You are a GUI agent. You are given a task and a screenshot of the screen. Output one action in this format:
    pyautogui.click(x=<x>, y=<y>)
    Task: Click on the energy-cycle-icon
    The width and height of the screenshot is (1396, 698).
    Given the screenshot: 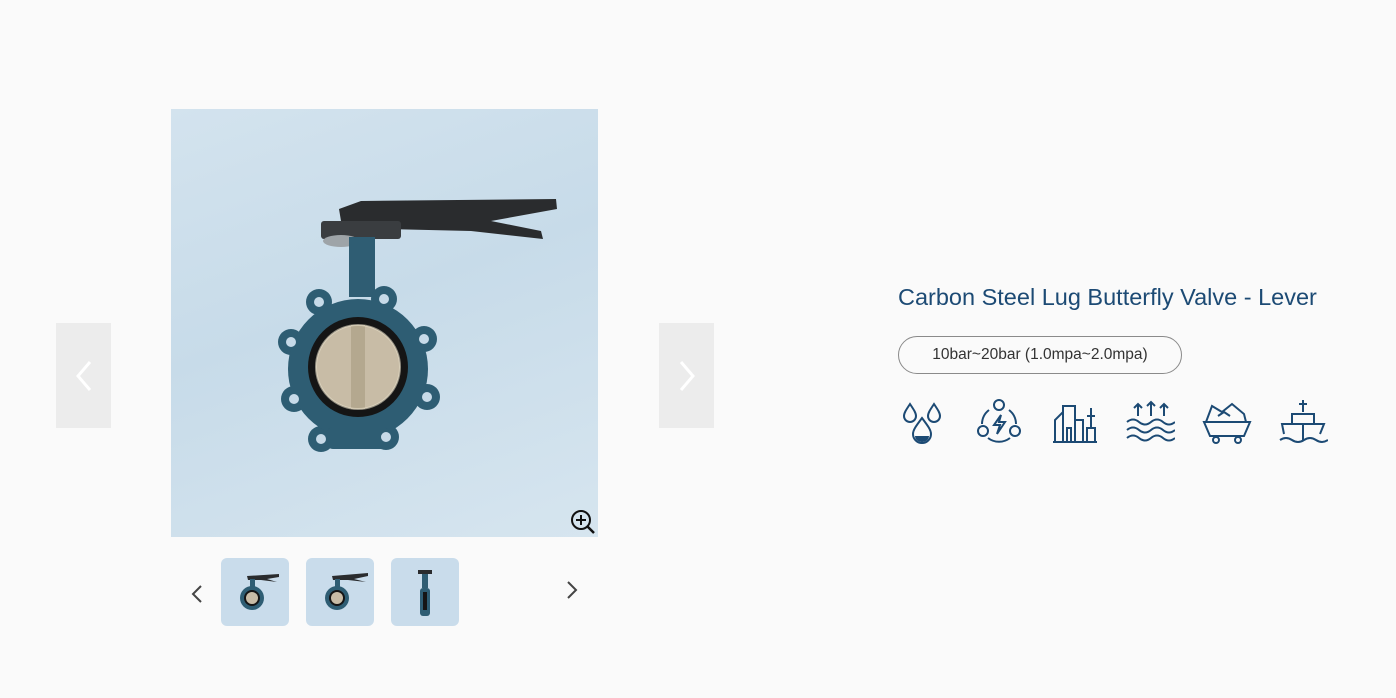 What is the action you would take?
    pyautogui.click(x=999, y=421)
    